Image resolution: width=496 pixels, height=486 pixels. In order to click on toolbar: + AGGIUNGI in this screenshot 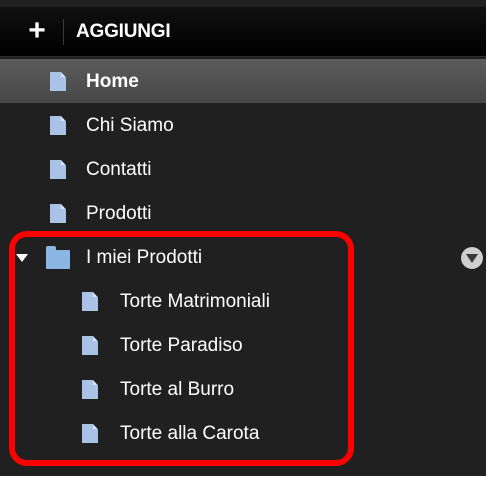, I will do `click(243, 32)`.